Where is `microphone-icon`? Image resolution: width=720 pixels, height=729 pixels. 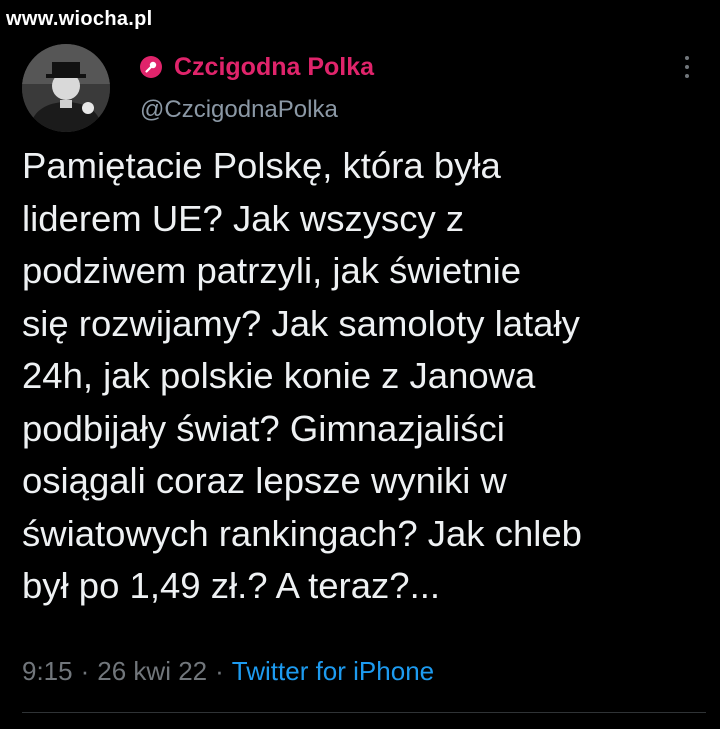
microphone-icon is located at coordinates (151, 67).